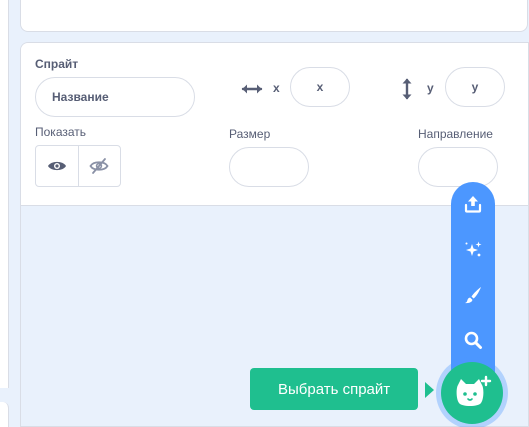  Describe the element at coordinates (474, 390) in the screenshot. I see `cat-plus-icon` at that location.